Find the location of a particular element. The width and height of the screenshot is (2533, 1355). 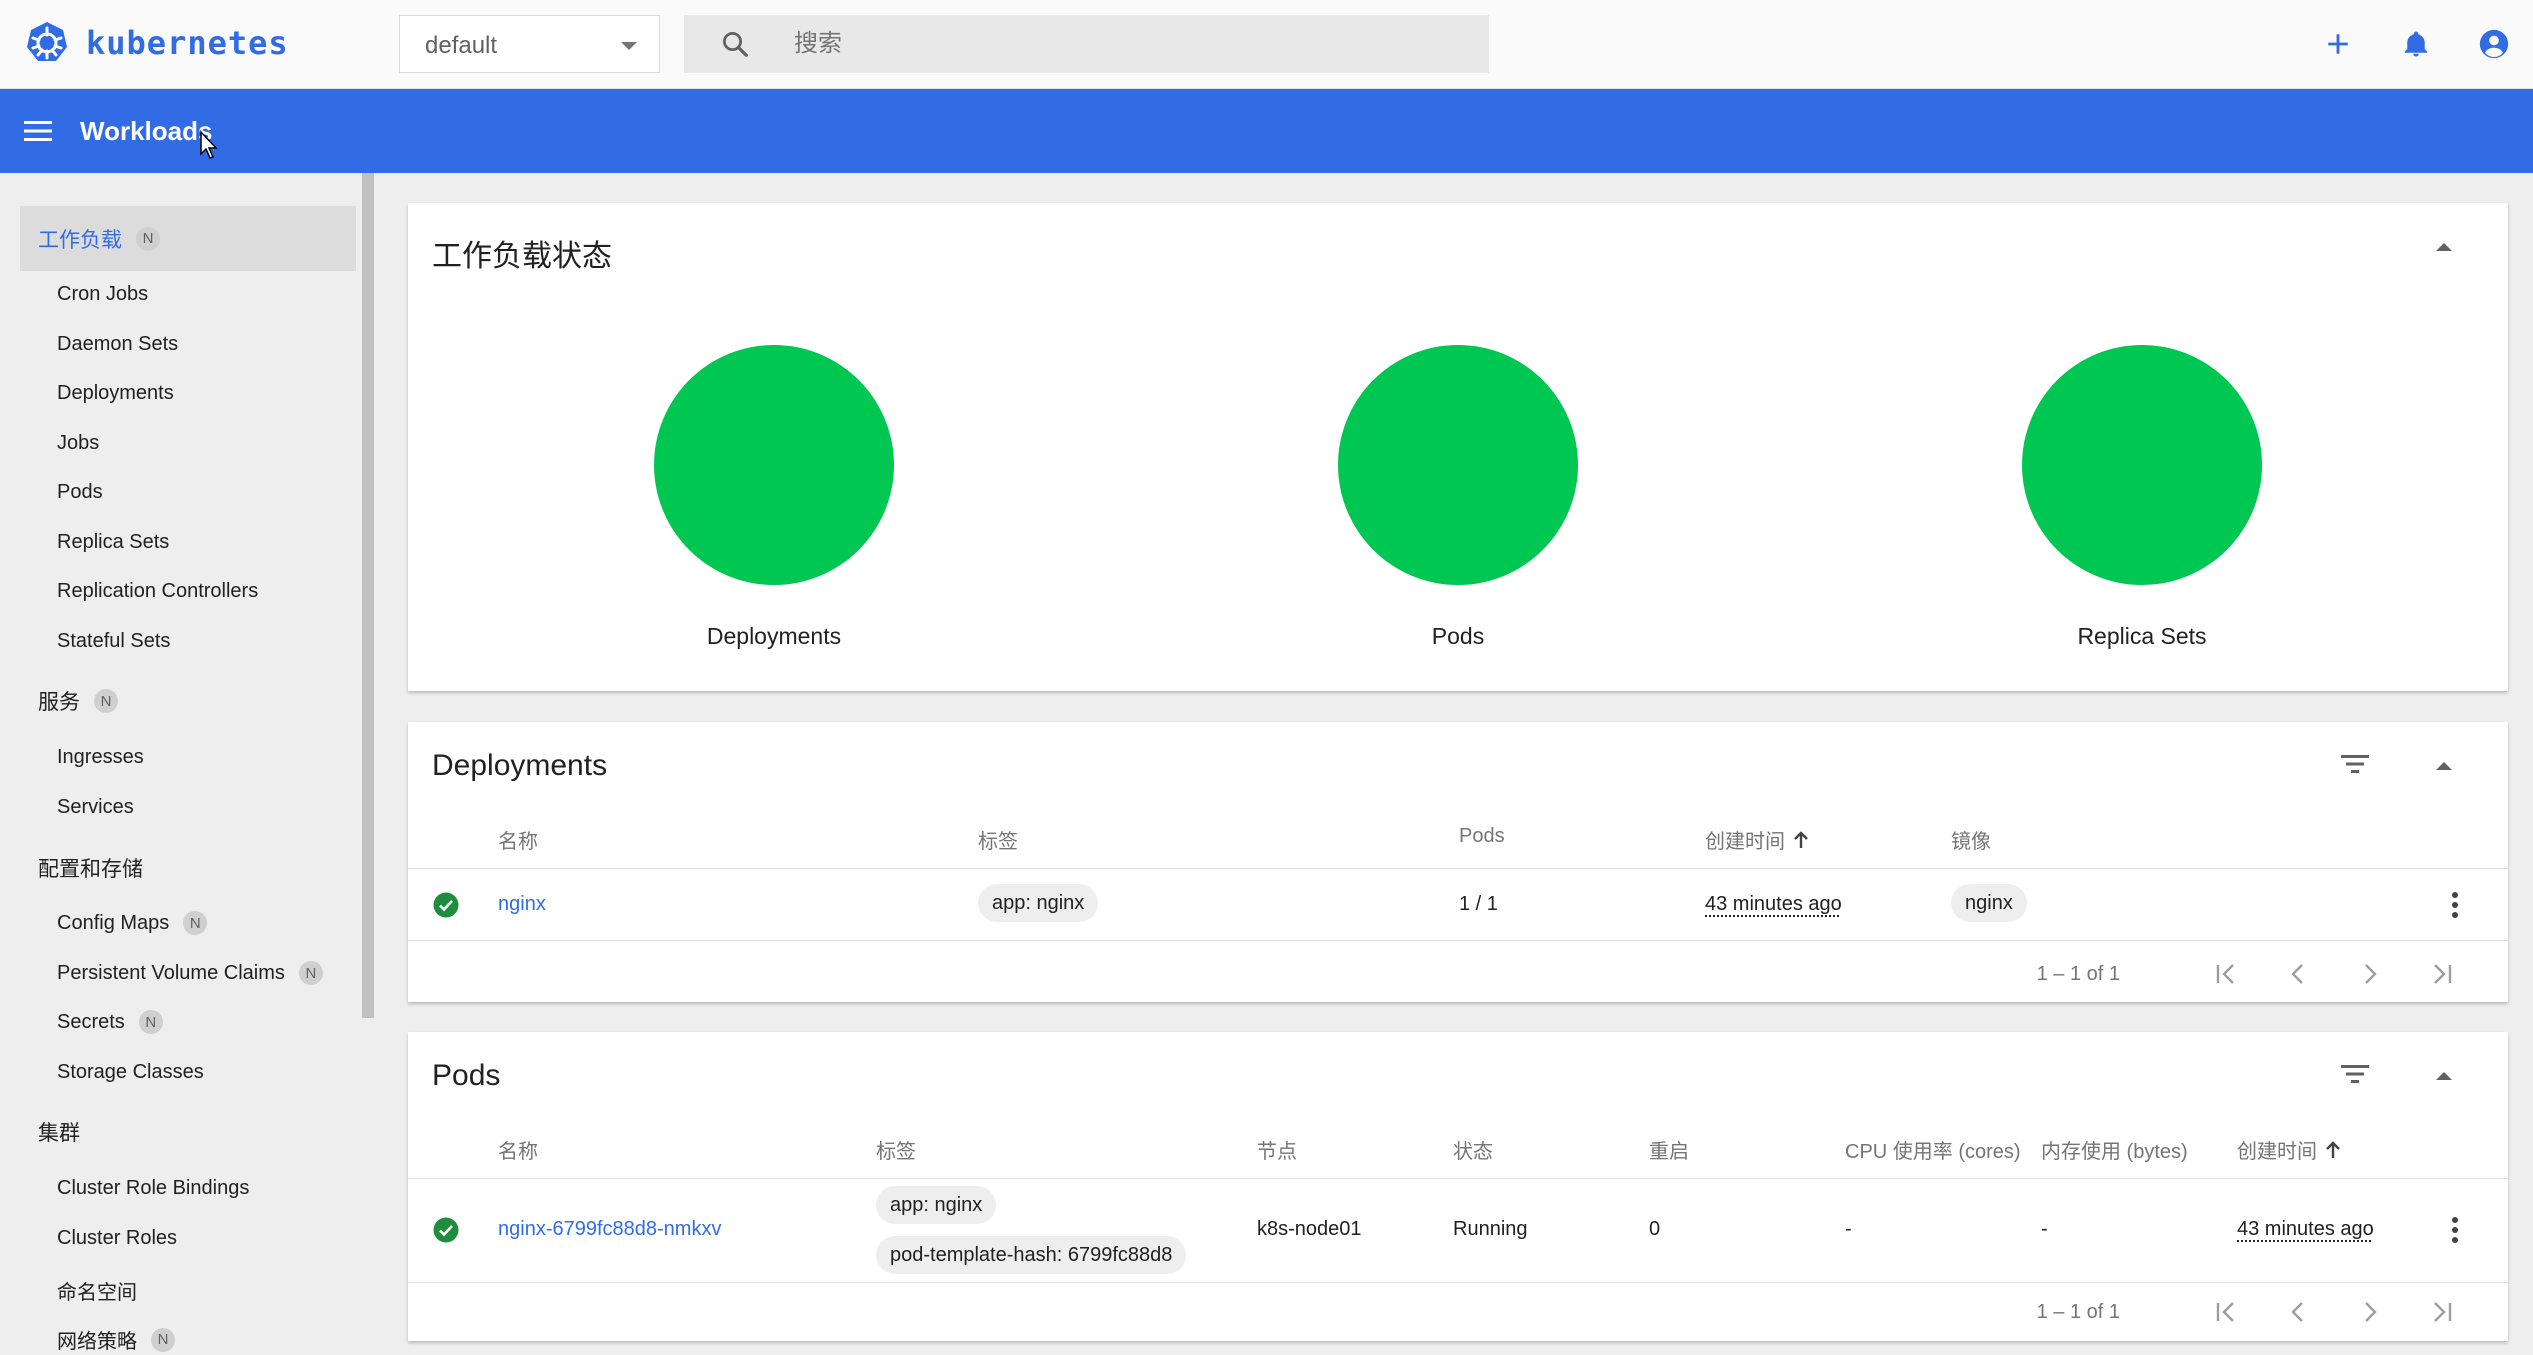

arrow-up-icon is located at coordinates (1801, 839).